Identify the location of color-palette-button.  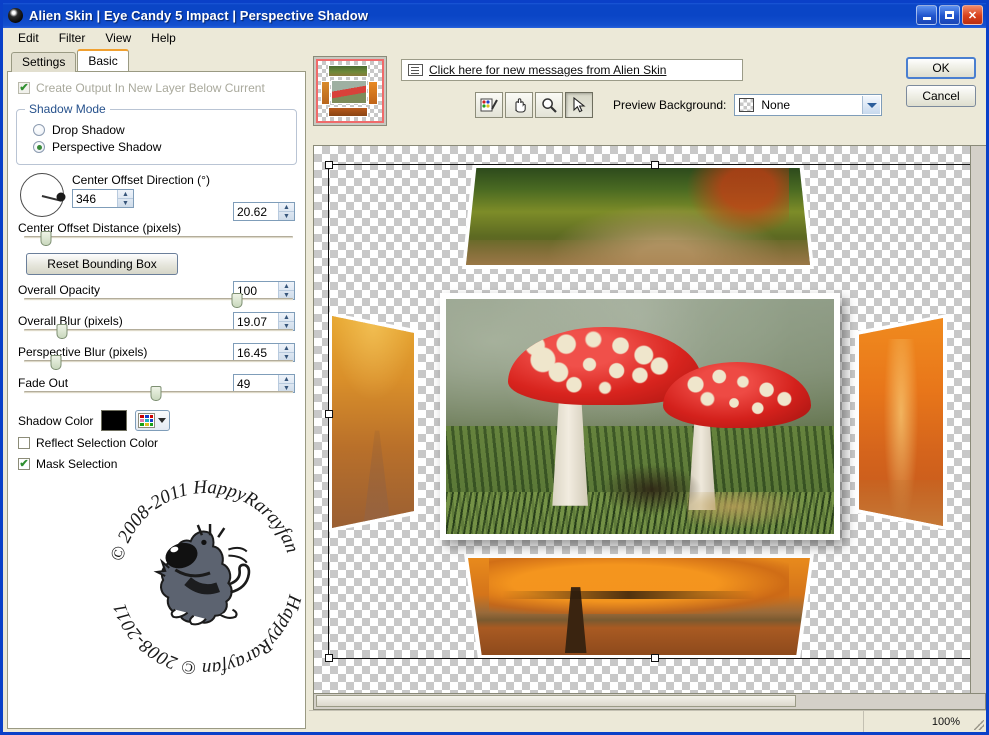
(153, 420).